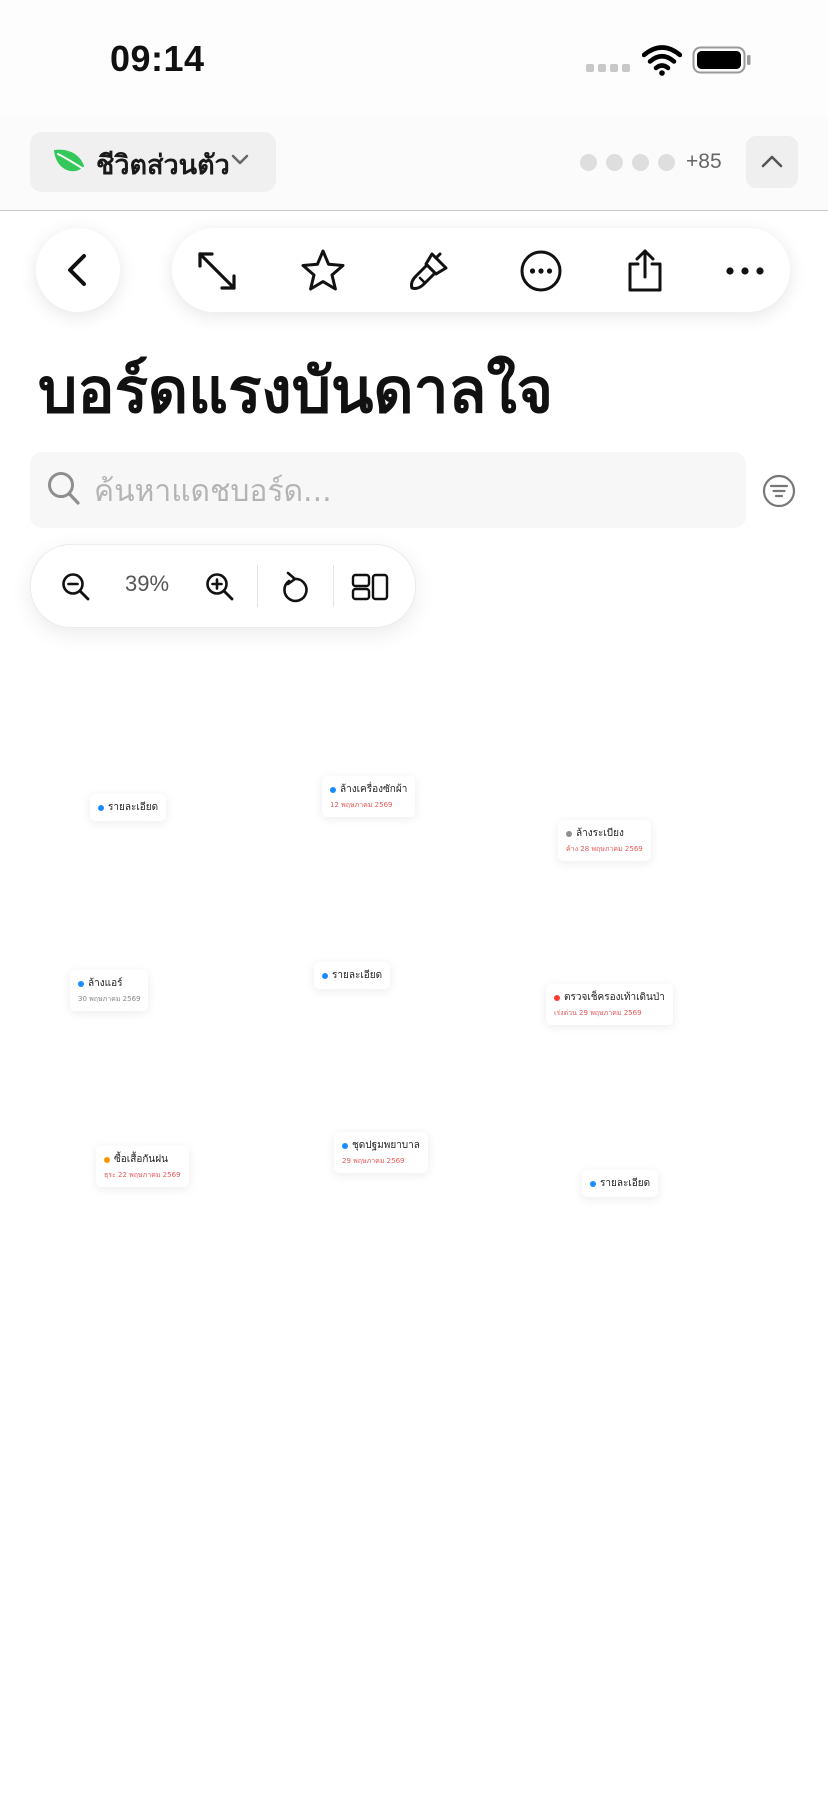 The image size is (828, 1800). Describe the element at coordinates (721, 60) in the screenshot. I see `battery-icon` at that location.